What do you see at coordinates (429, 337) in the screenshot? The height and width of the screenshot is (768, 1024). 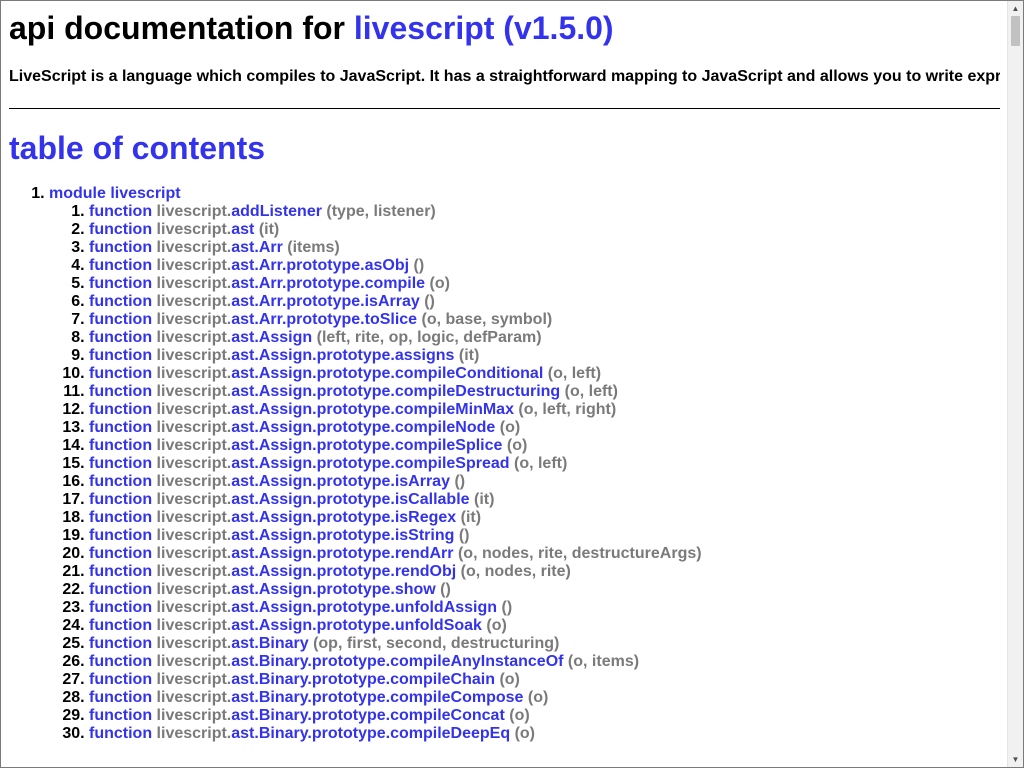 I see `function-params: (left, rite, op, logic, defParam)` at bounding box center [429, 337].